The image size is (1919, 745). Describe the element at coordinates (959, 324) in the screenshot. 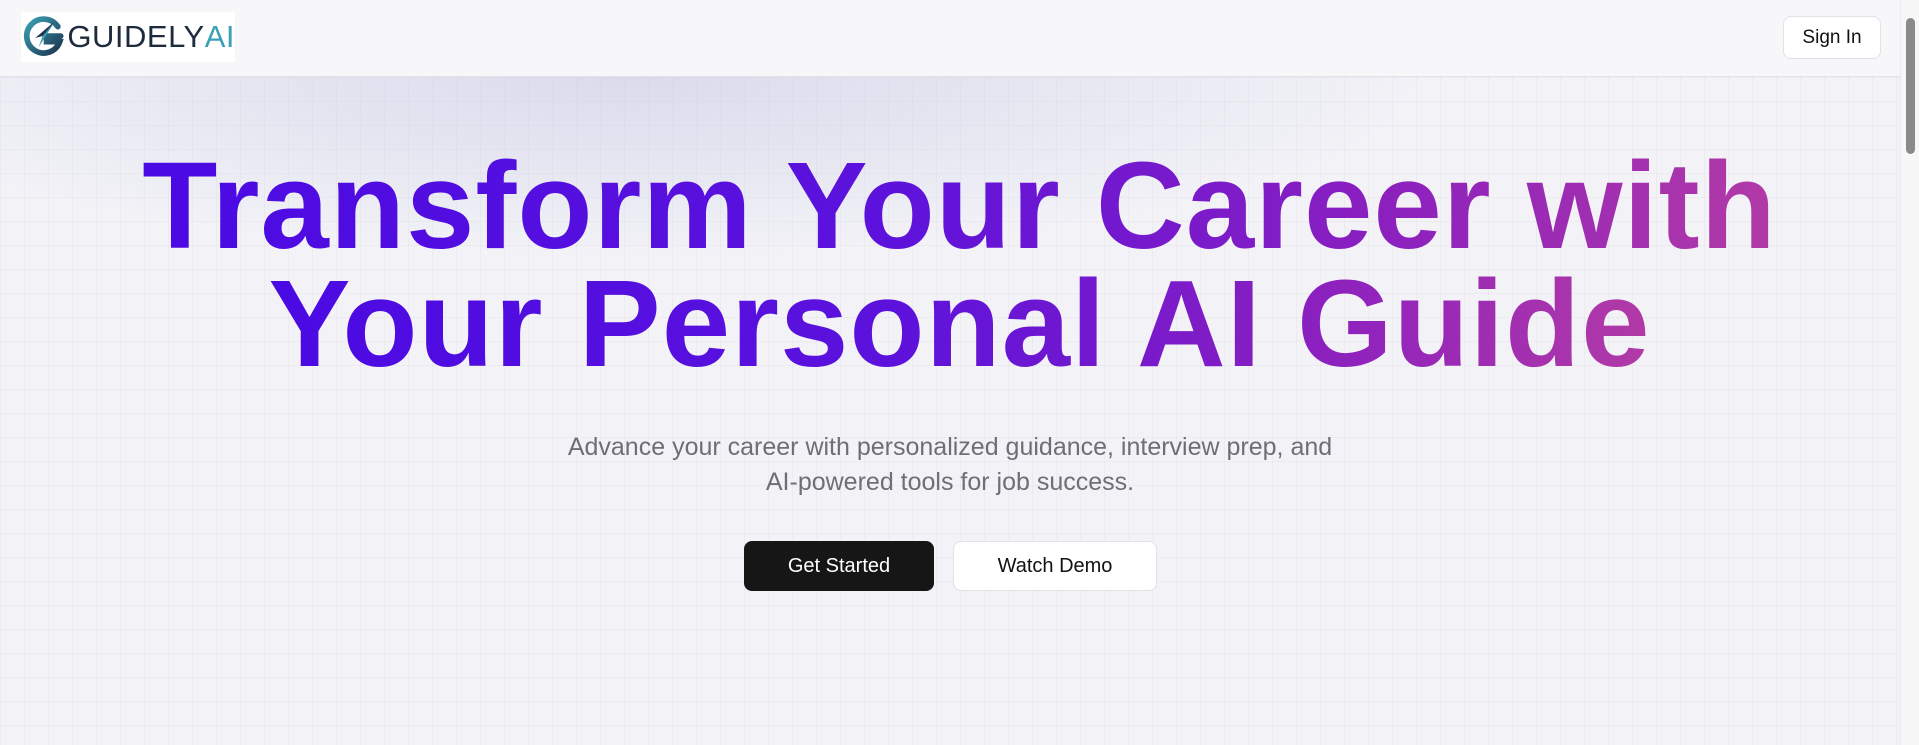

I see `hero-headline-line-2: Your Personal AI Guide` at that location.